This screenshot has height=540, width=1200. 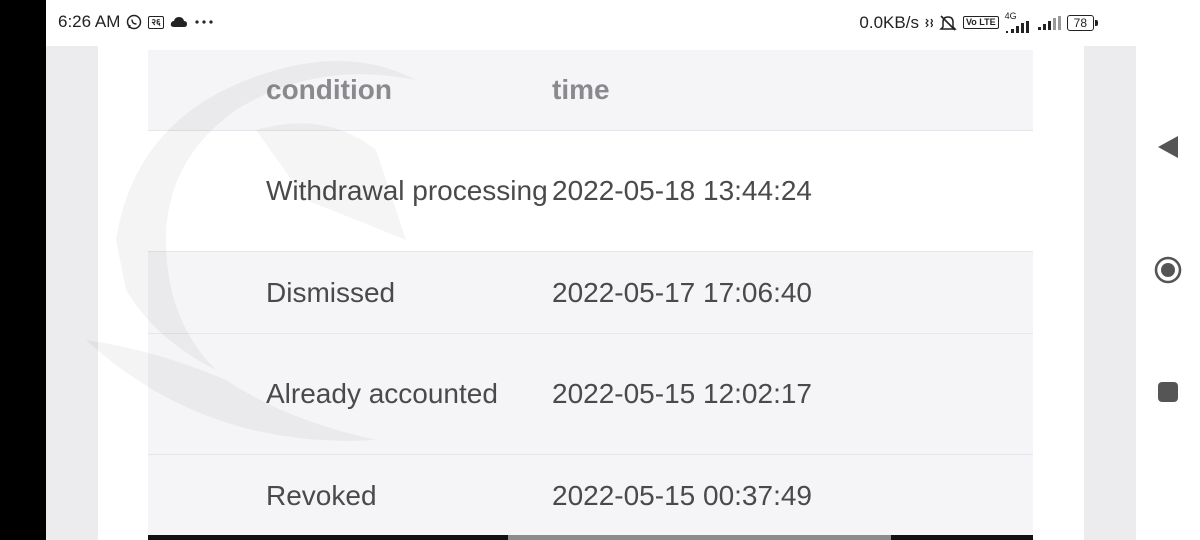 What do you see at coordinates (889, 22) in the screenshot?
I see `network-speed: 0.0KB/s` at bounding box center [889, 22].